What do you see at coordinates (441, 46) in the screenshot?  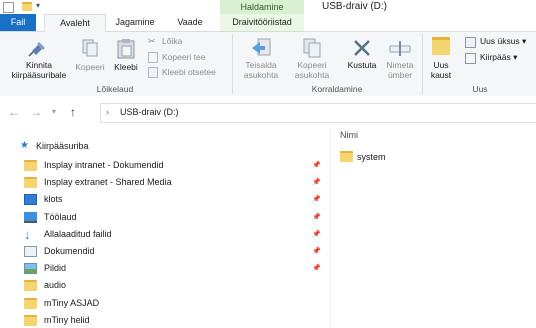 I see `new-folder-icon` at bounding box center [441, 46].